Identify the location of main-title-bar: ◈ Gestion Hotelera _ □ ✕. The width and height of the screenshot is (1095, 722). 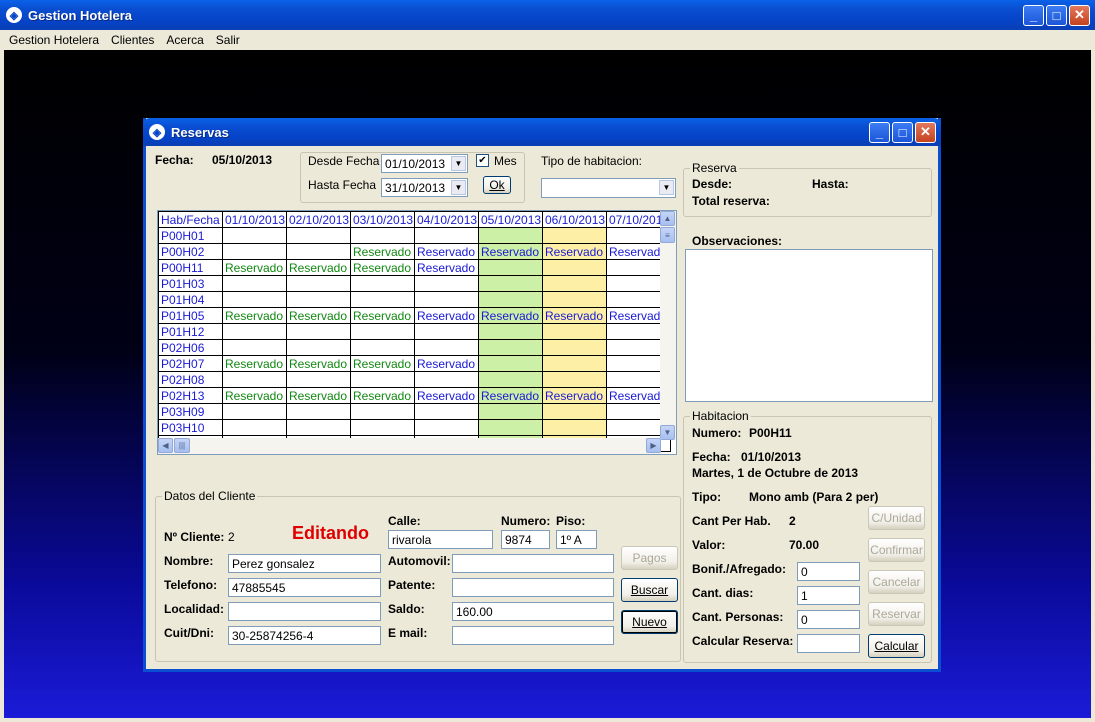
(547, 15).